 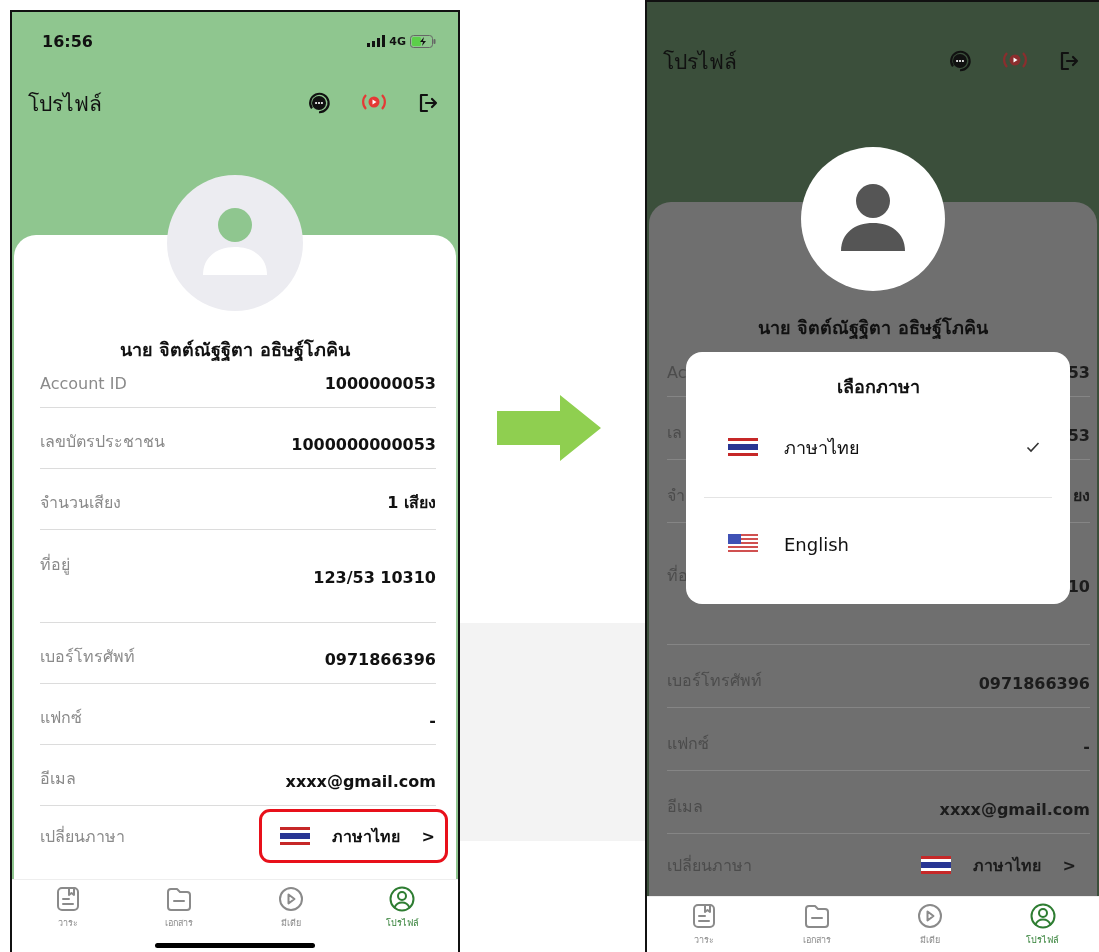 What do you see at coordinates (87, 657) in the screenshot?
I see `field-label: เบอร์โทรศัพท์` at bounding box center [87, 657].